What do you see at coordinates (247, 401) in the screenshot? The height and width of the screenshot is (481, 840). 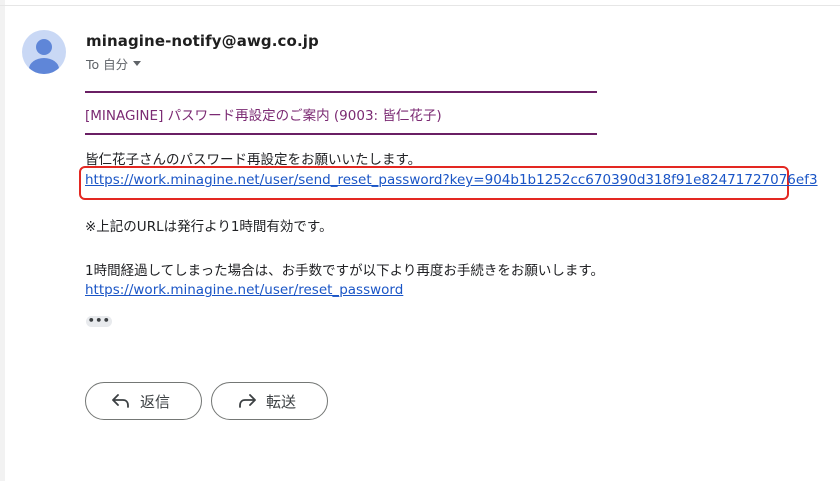 I see `forward-icon` at bounding box center [247, 401].